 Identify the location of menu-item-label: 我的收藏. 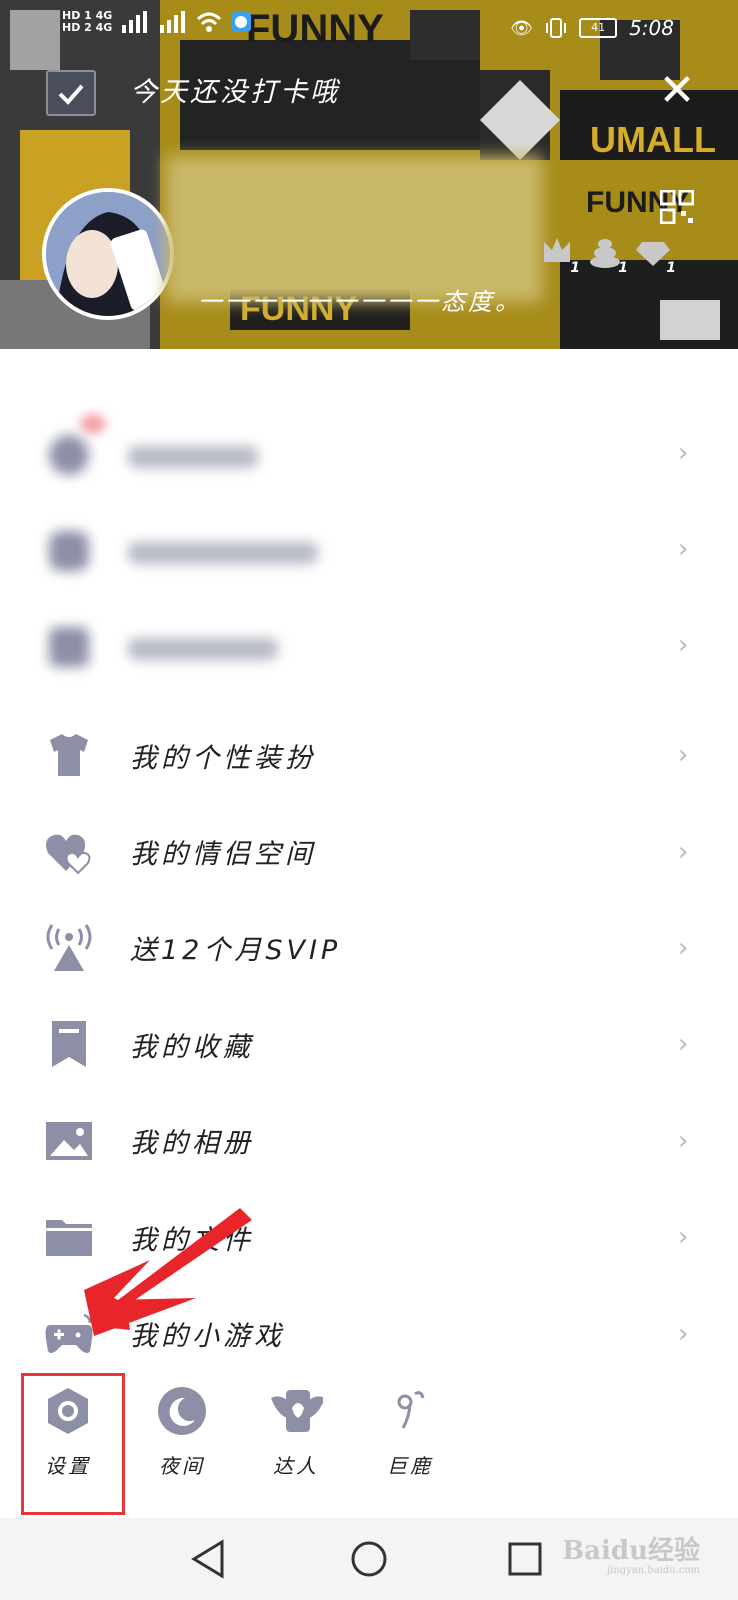
(192, 1047).